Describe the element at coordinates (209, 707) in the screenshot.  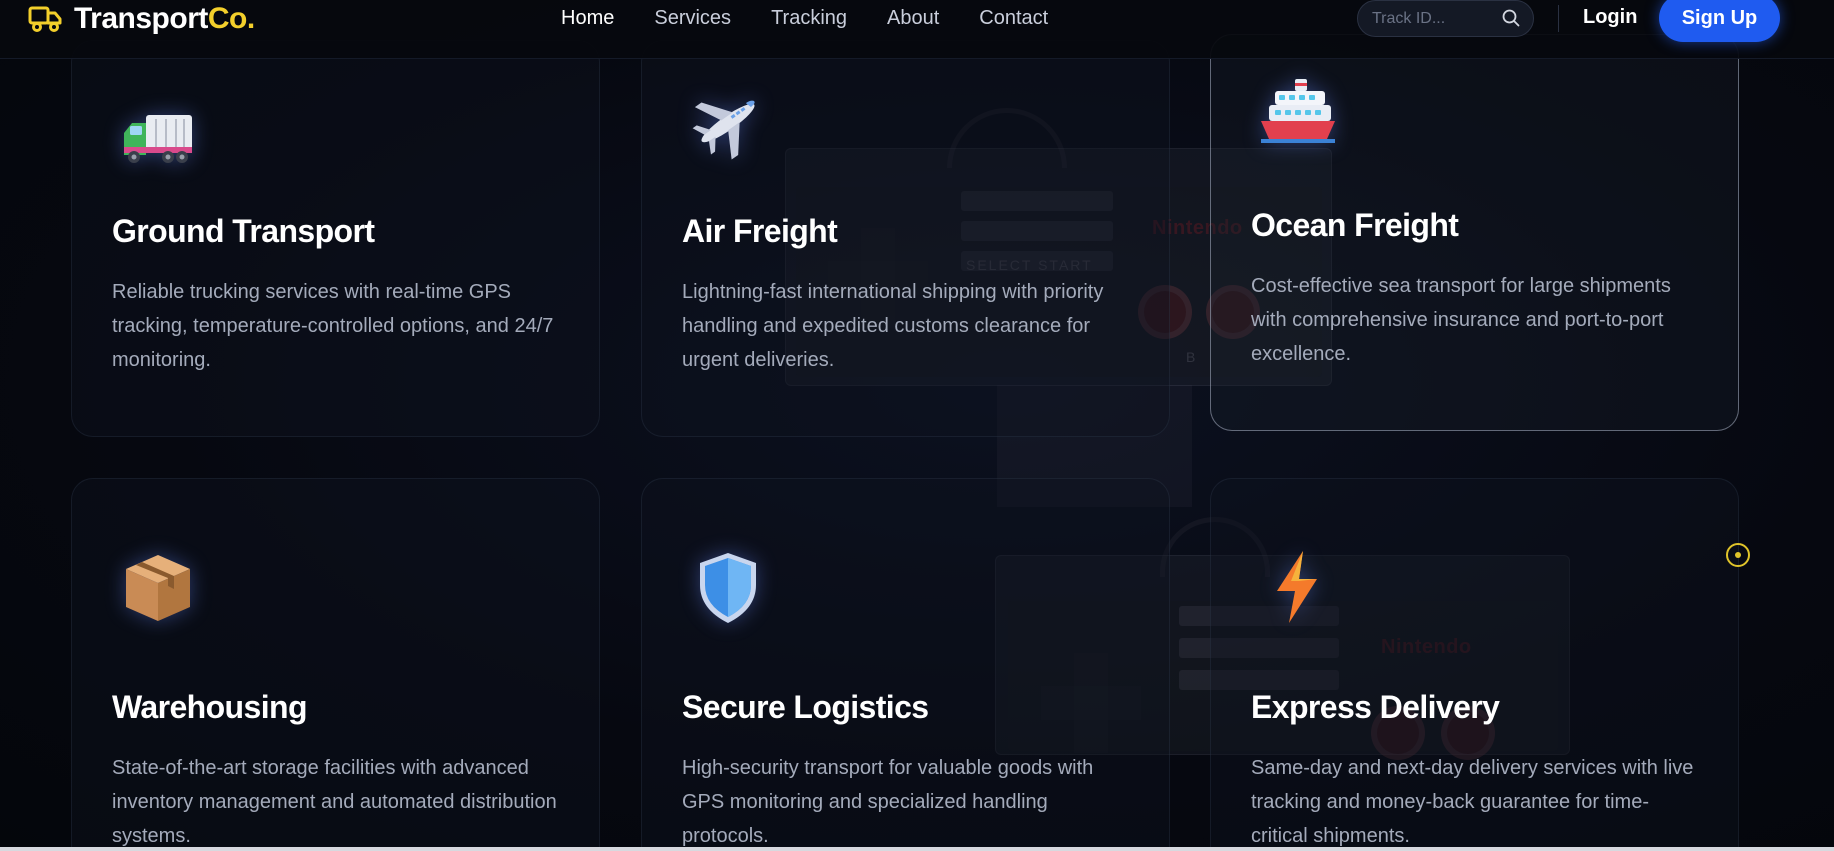
I see `service-title: Warehousing` at that location.